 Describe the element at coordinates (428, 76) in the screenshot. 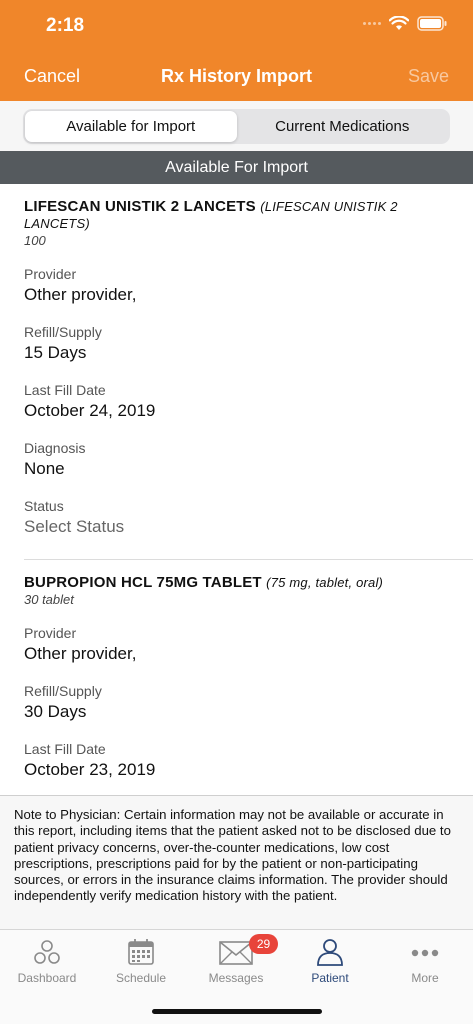

I see `save-button: Save` at that location.